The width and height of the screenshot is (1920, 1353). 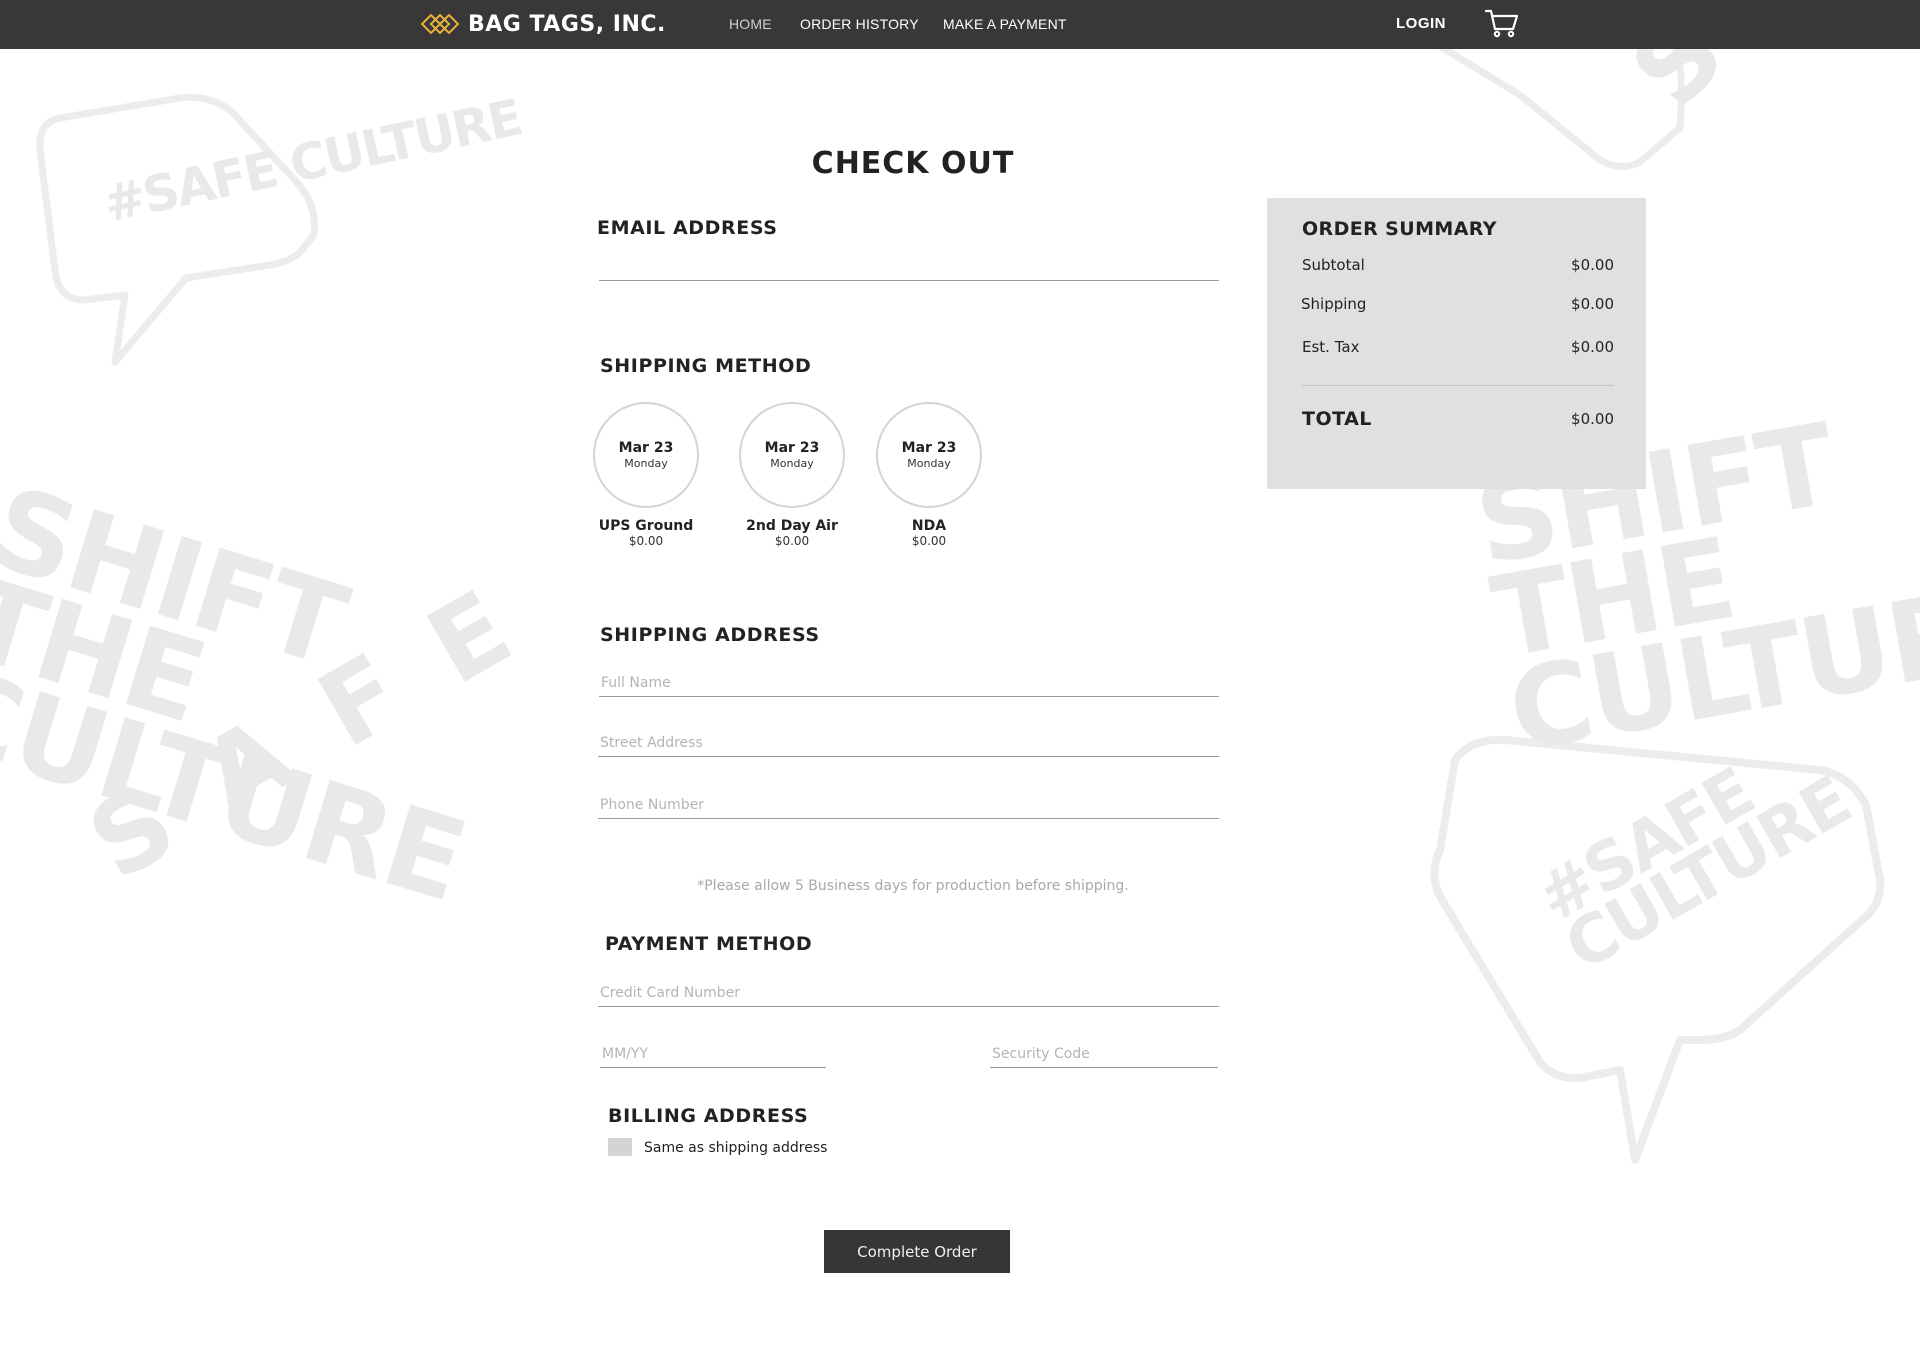 I want to click on tax-label: Est. Tax, so click(x=1331, y=347).